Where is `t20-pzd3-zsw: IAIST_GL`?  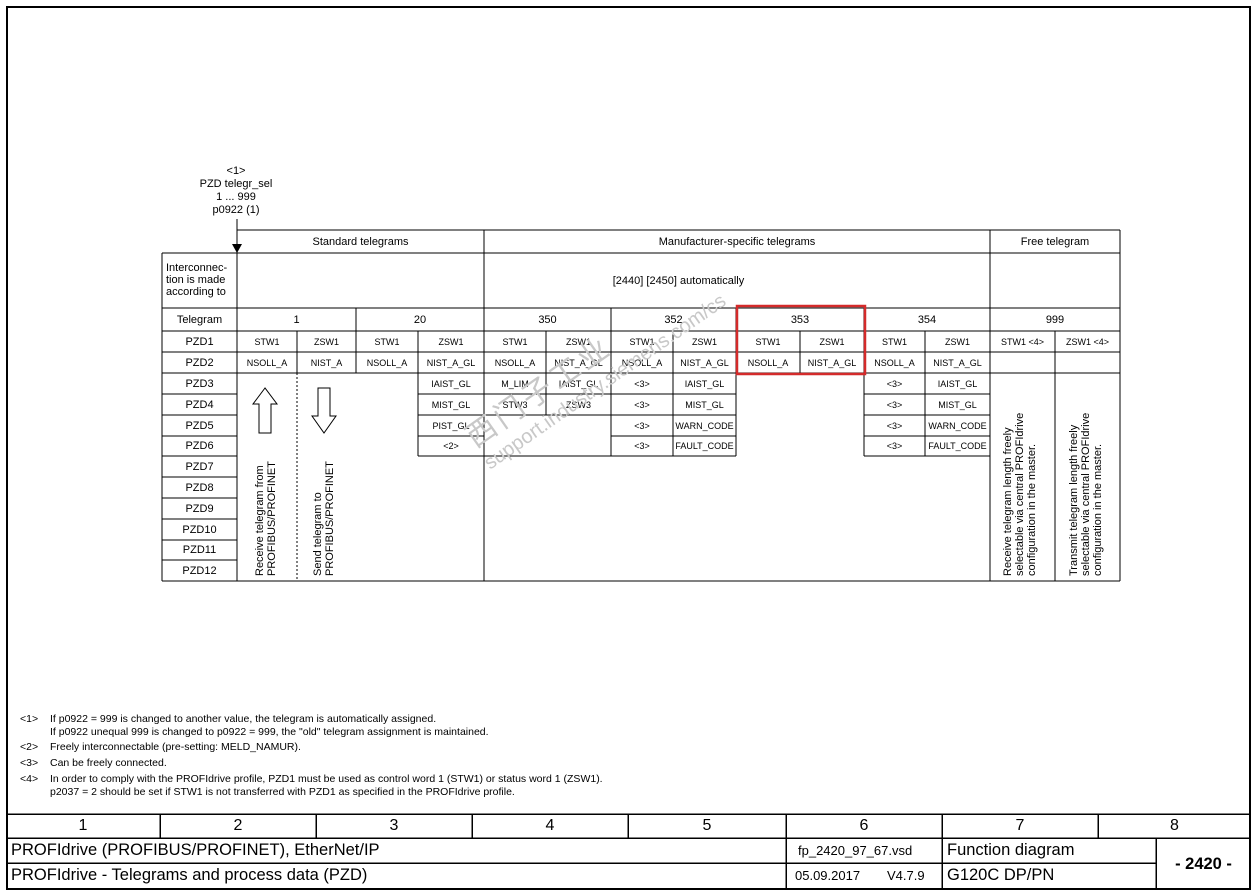
t20-pzd3-zsw: IAIST_GL is located at coordinates (451, 383).